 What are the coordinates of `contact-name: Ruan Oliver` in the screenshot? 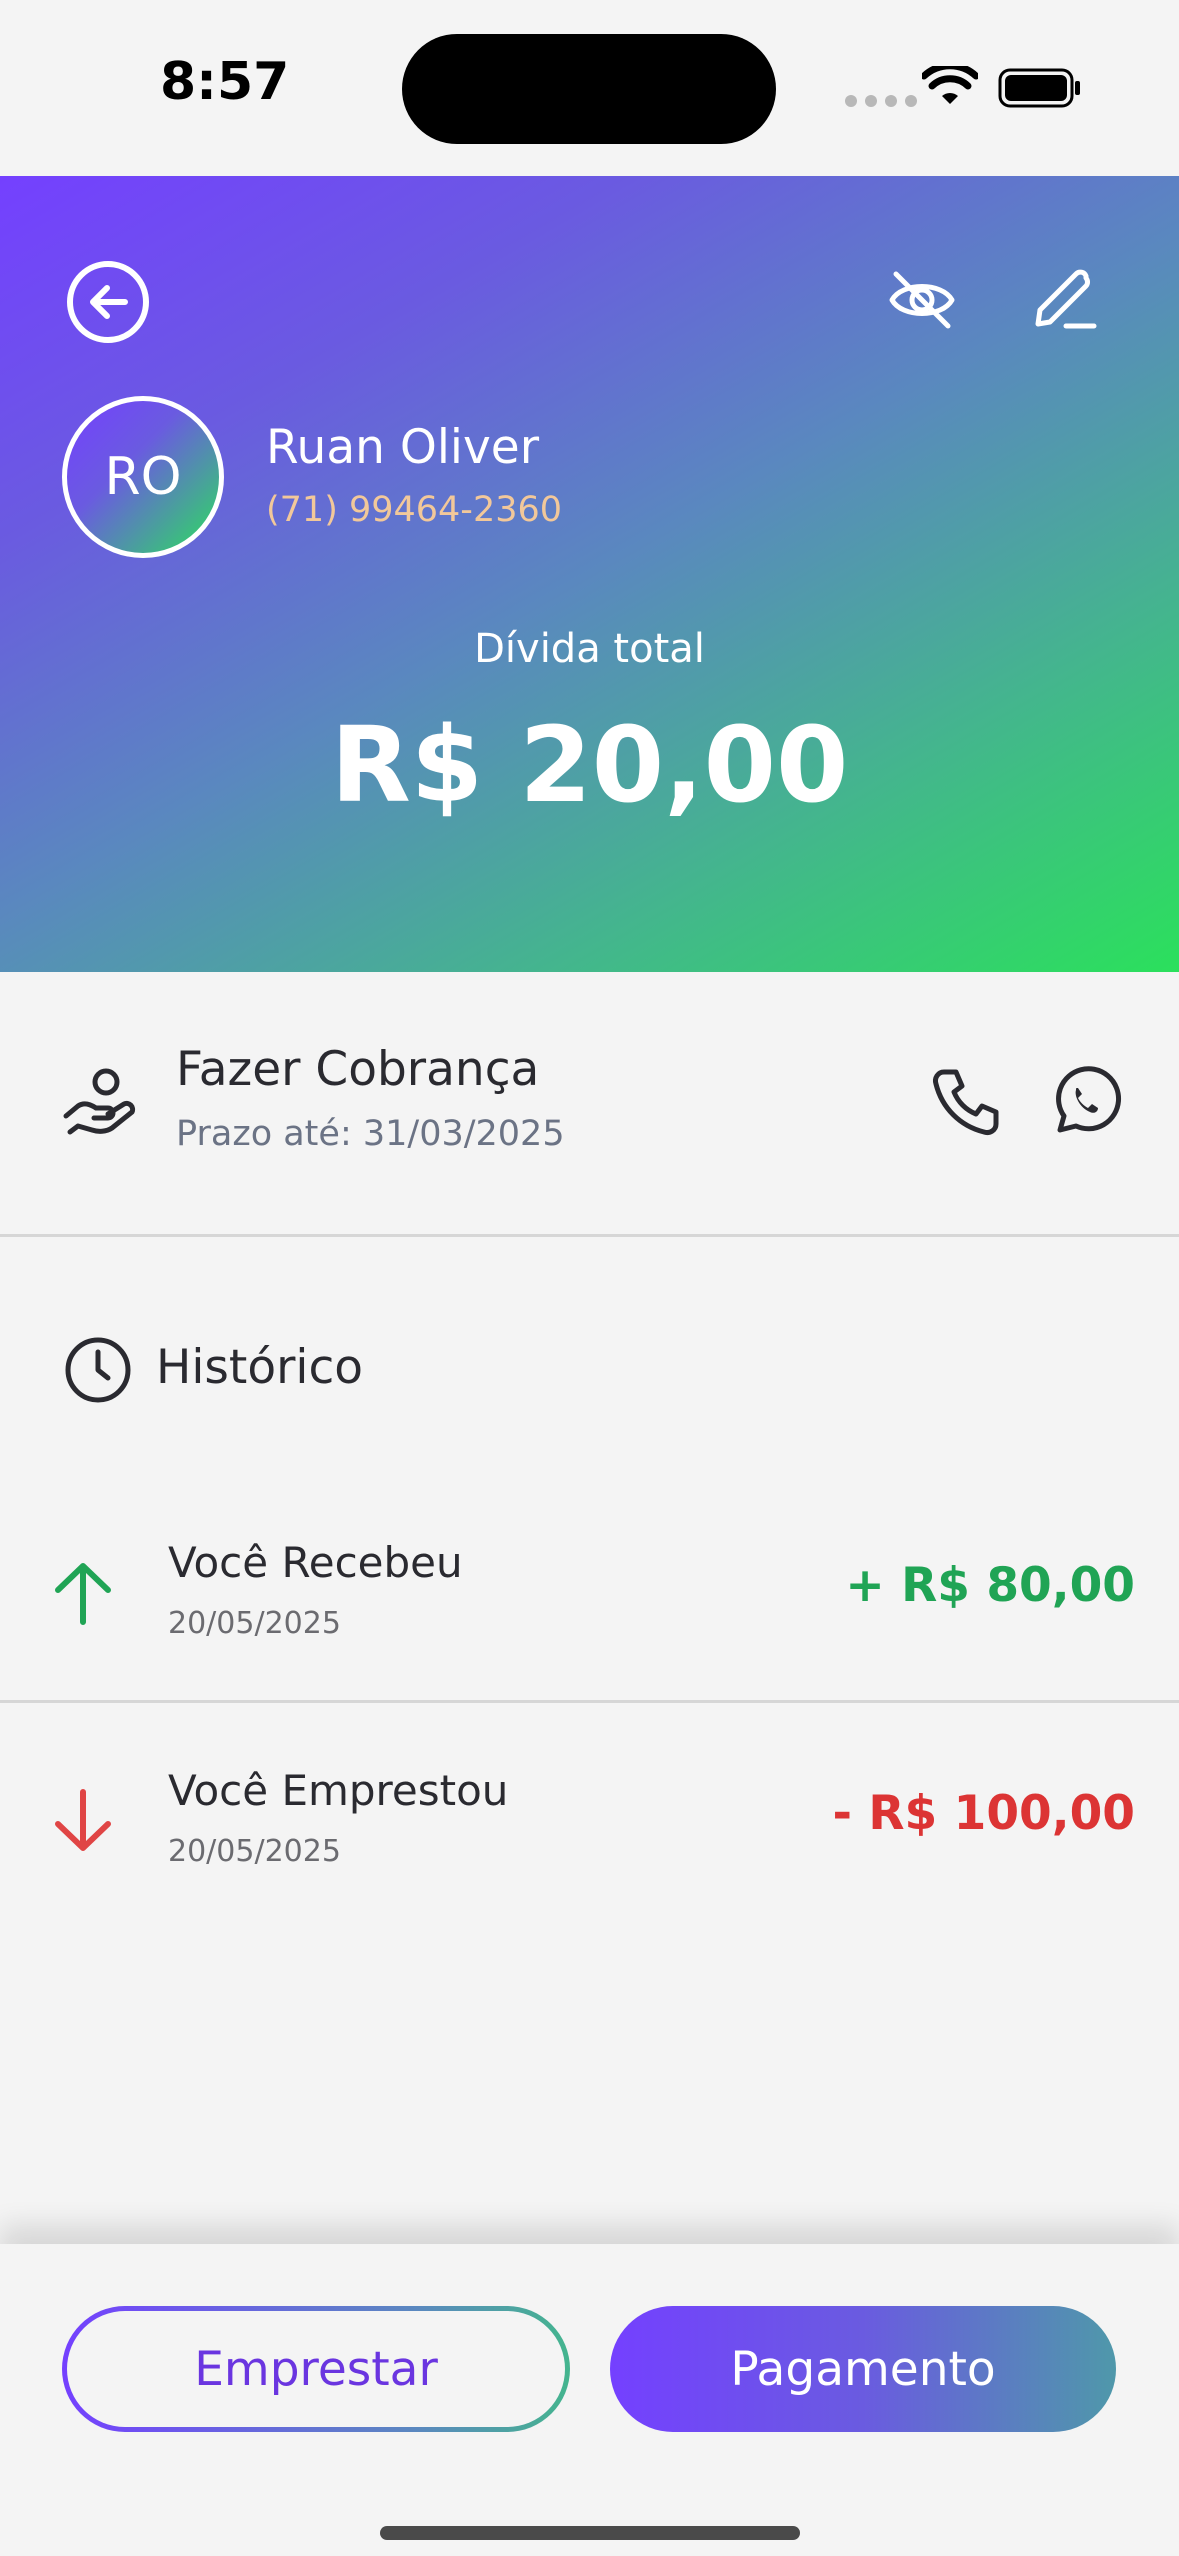 It's located at (403, 447).